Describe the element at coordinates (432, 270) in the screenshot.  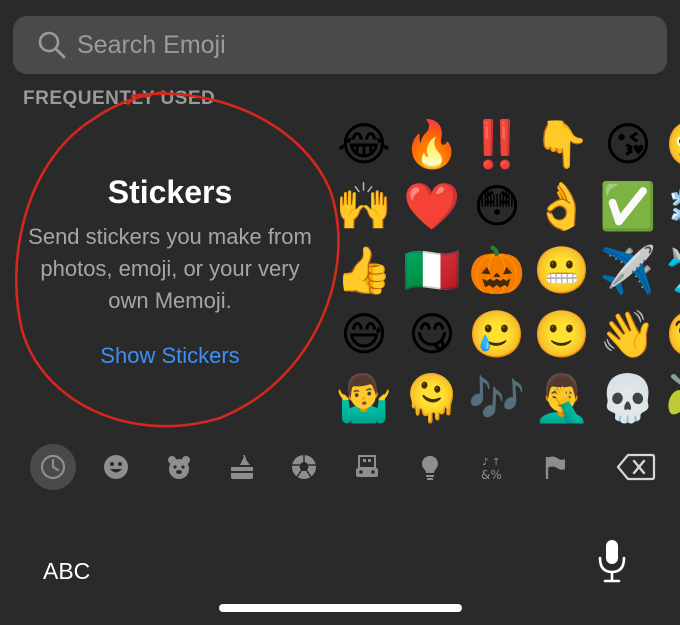
I see `emoji-cell: 🇮🇹` at that location.